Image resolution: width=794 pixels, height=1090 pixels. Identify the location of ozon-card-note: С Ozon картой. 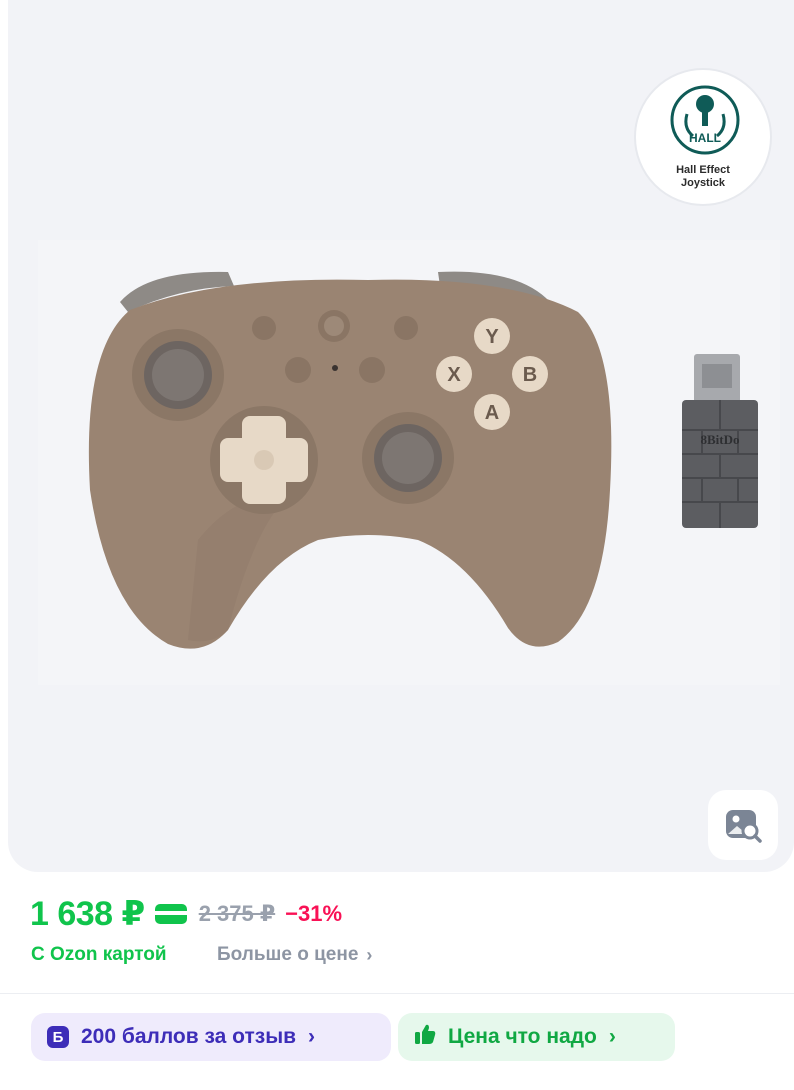
(99, 954).